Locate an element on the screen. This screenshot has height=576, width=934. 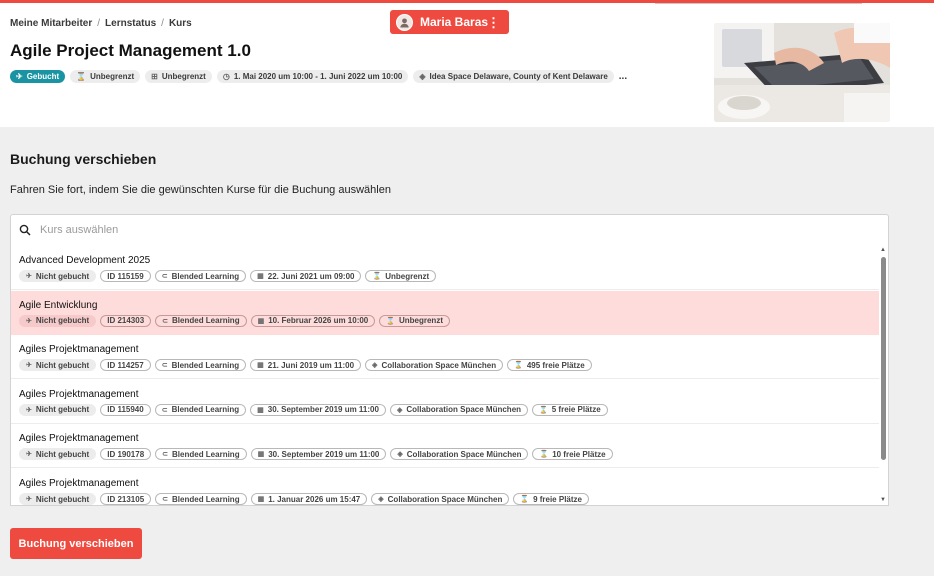
user-avatar-icon is located at coordinates (404, 22).